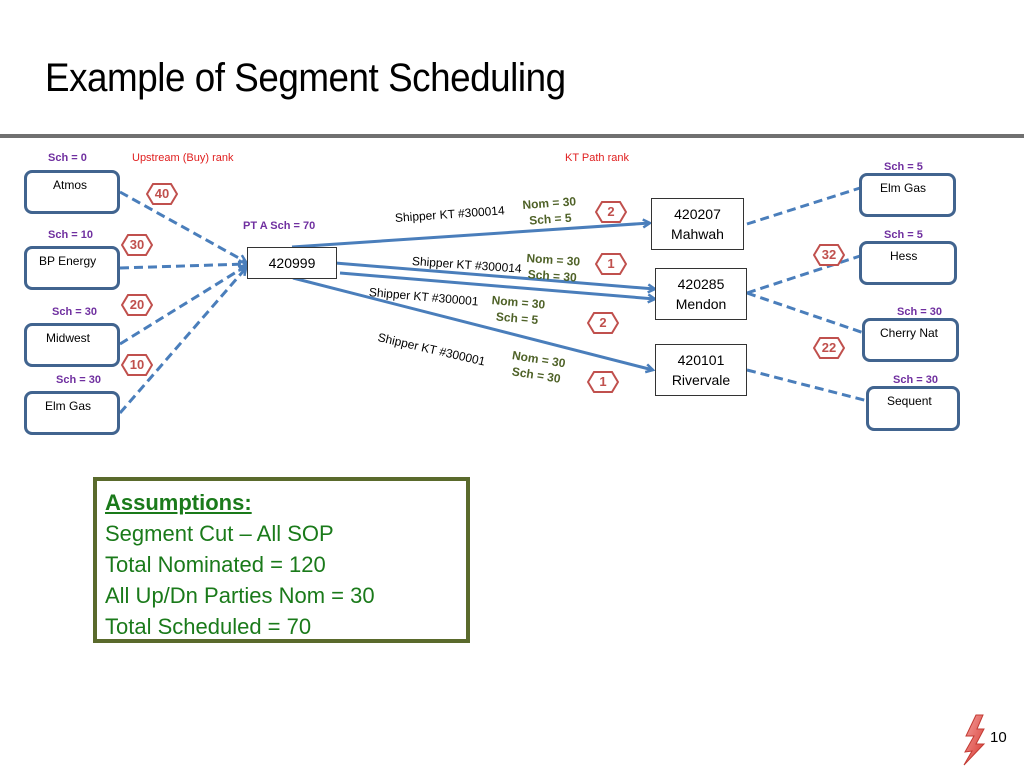  I want to click on downstream-connector-cherry-nat, so click(805, 313).